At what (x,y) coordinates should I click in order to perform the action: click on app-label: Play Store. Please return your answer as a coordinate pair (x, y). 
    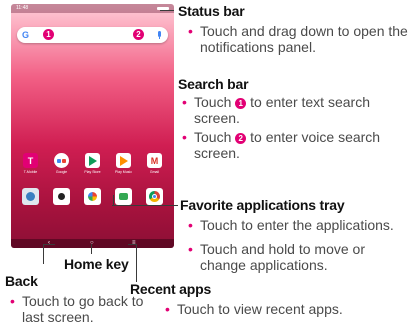
    Looking at the image, I should click on (92, 172).